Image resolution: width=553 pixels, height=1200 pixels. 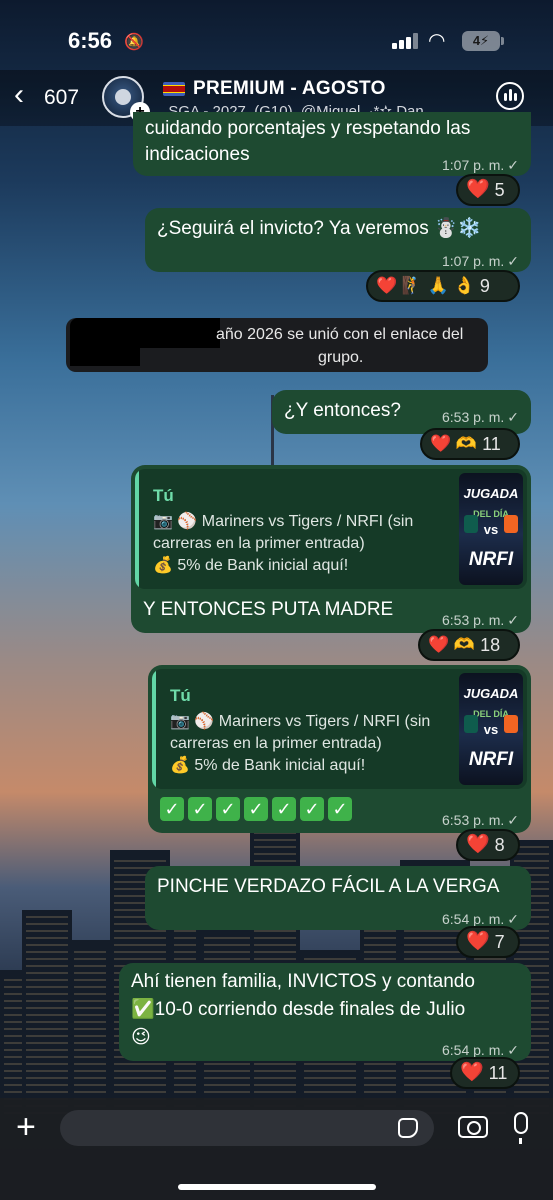 I want to click on message-text: Ahí tienen familia, INVICTOS y contando, so click(x=303, y=981).